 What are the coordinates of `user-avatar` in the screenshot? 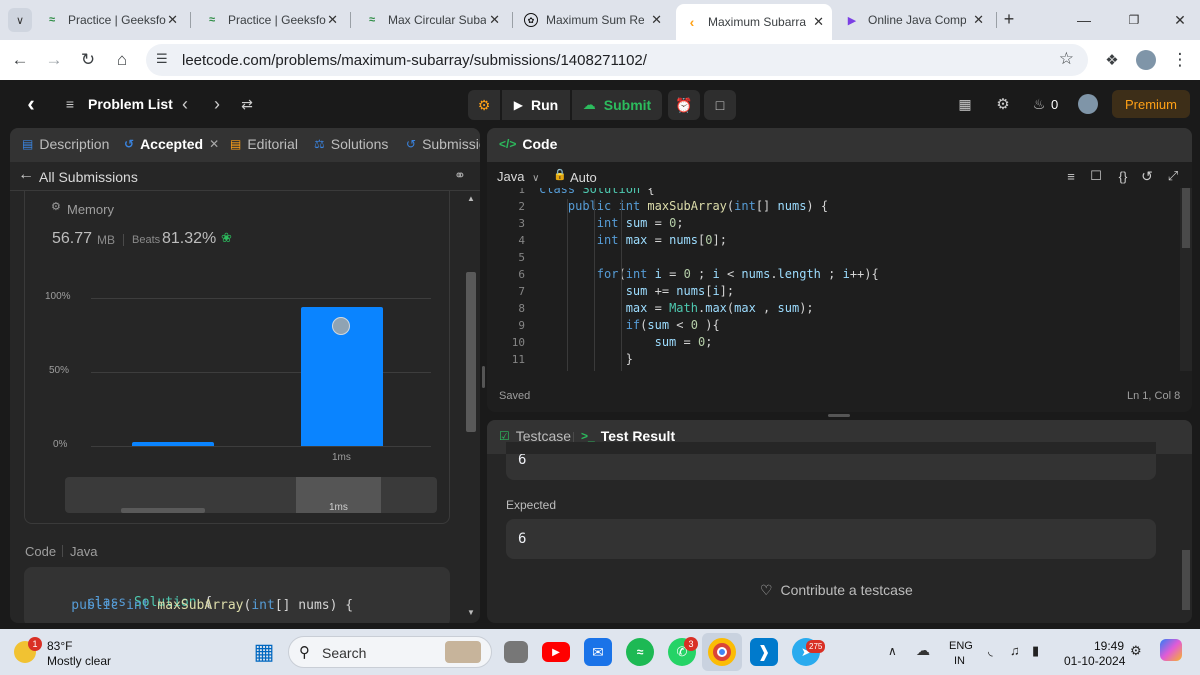 It's located at (1088, 104).